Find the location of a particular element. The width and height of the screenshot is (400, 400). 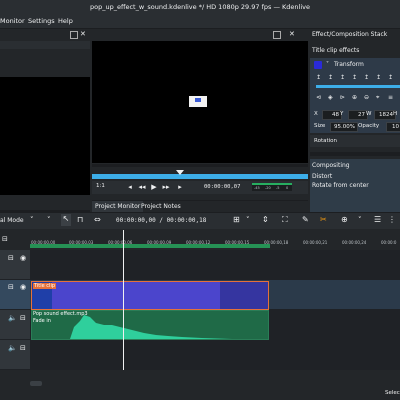

audio-clip: Pop sound effect.mp3 Fade in is located at coordinates (150, 325).